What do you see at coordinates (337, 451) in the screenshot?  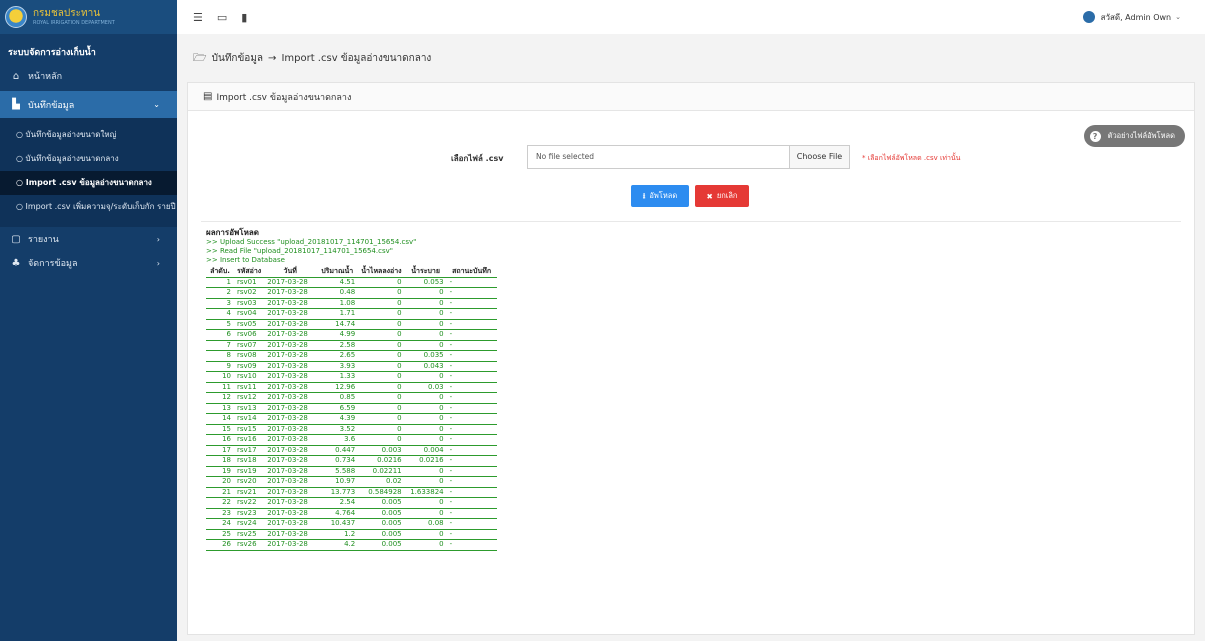 I see `table-cell: 0.447` at bounding box center [337, 451].